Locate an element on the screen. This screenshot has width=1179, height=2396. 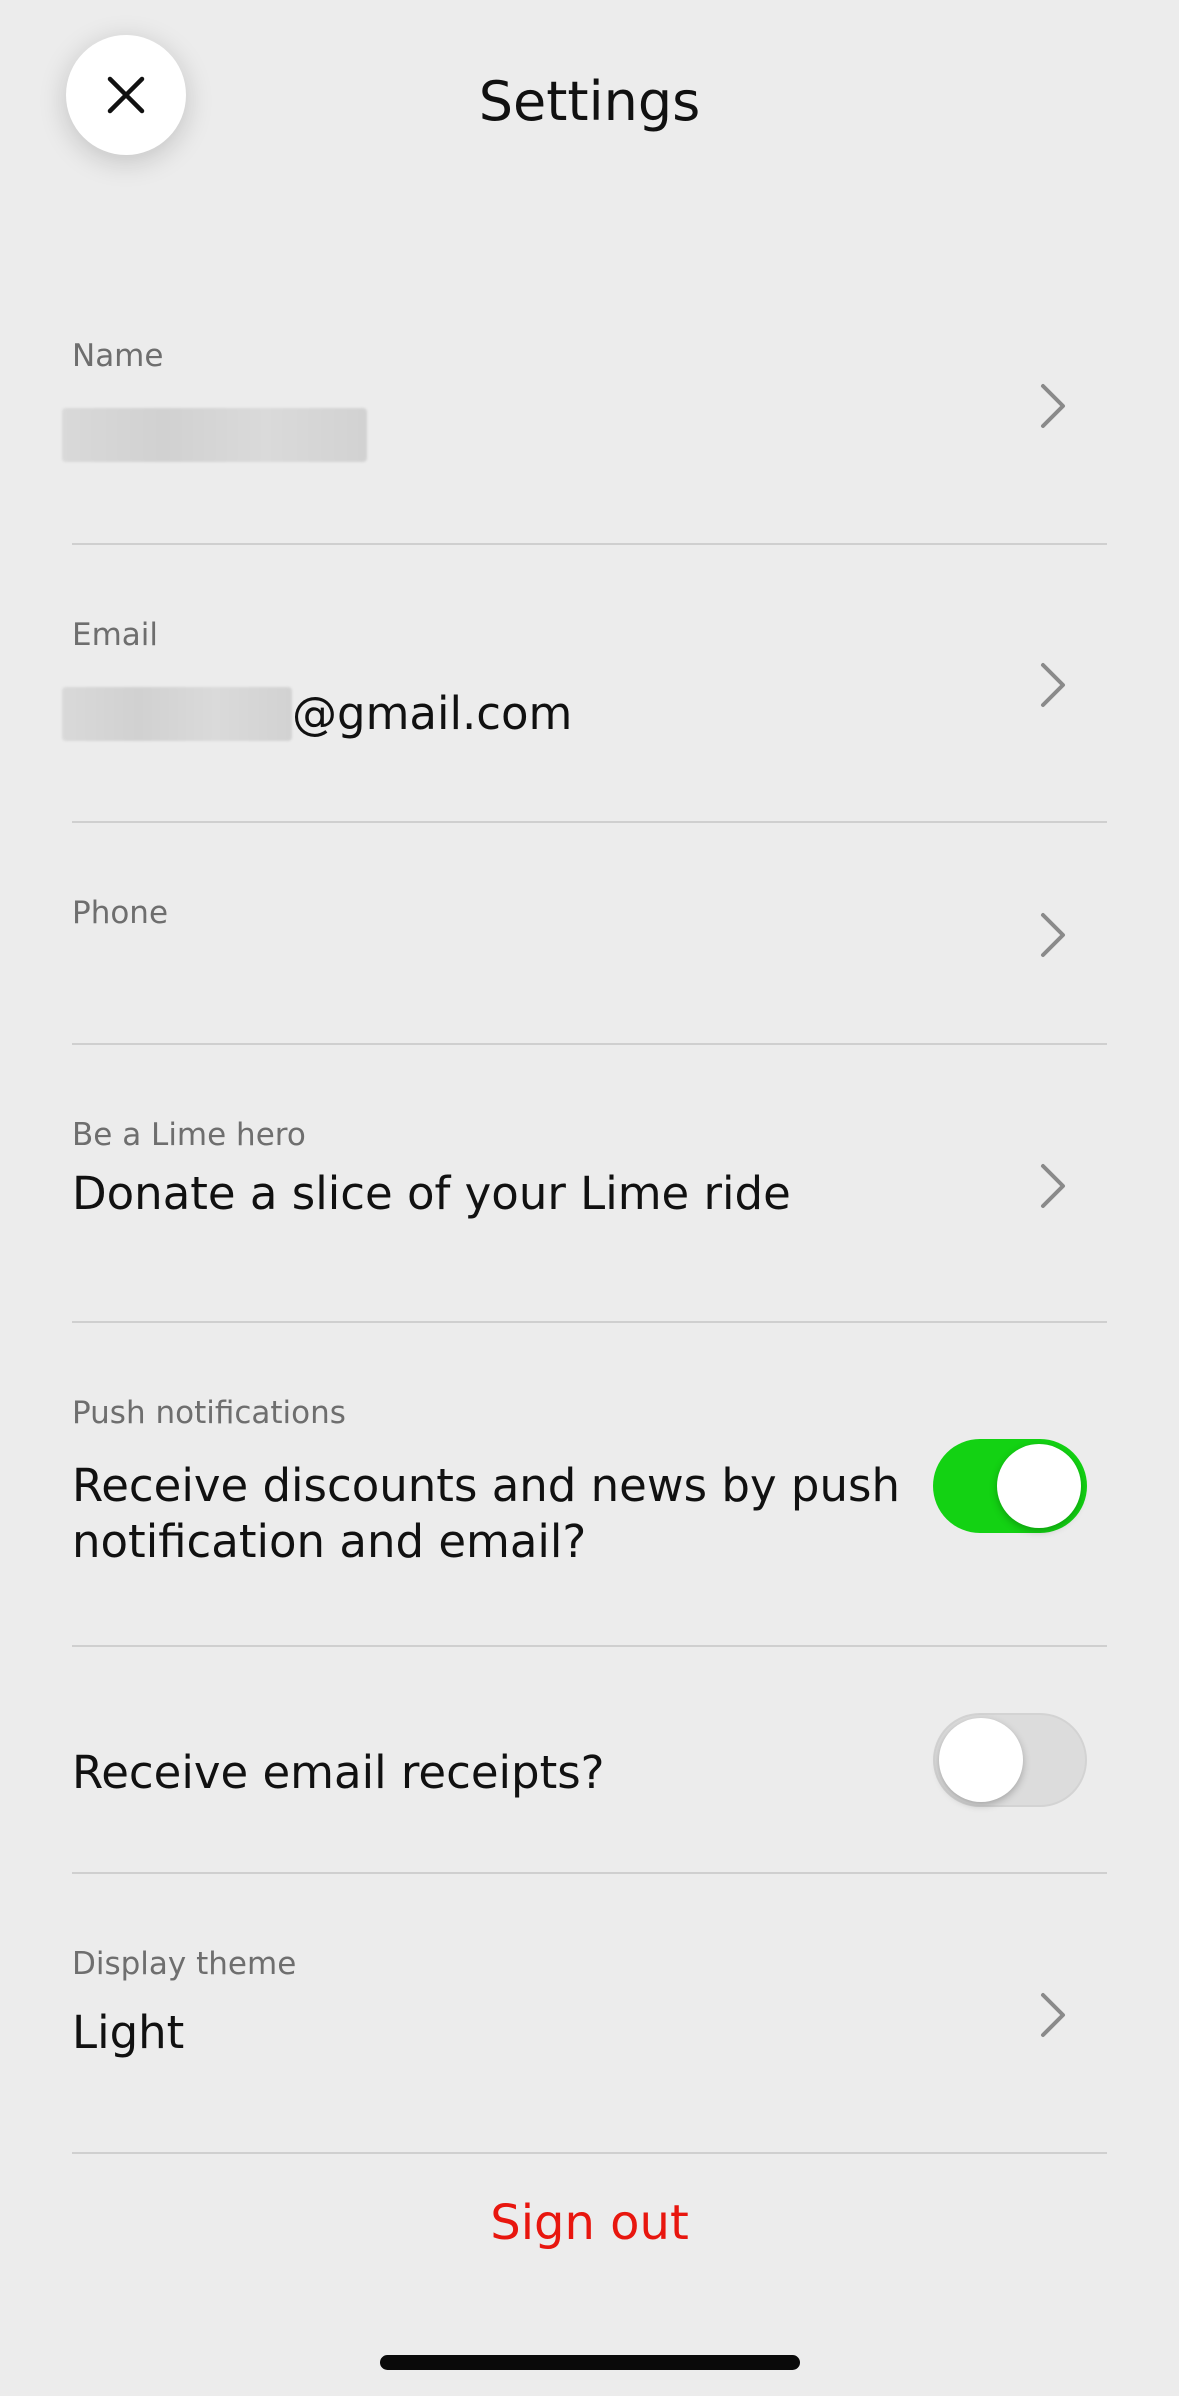
push-notifications-toggle is located at coordinates (1010, 1486).